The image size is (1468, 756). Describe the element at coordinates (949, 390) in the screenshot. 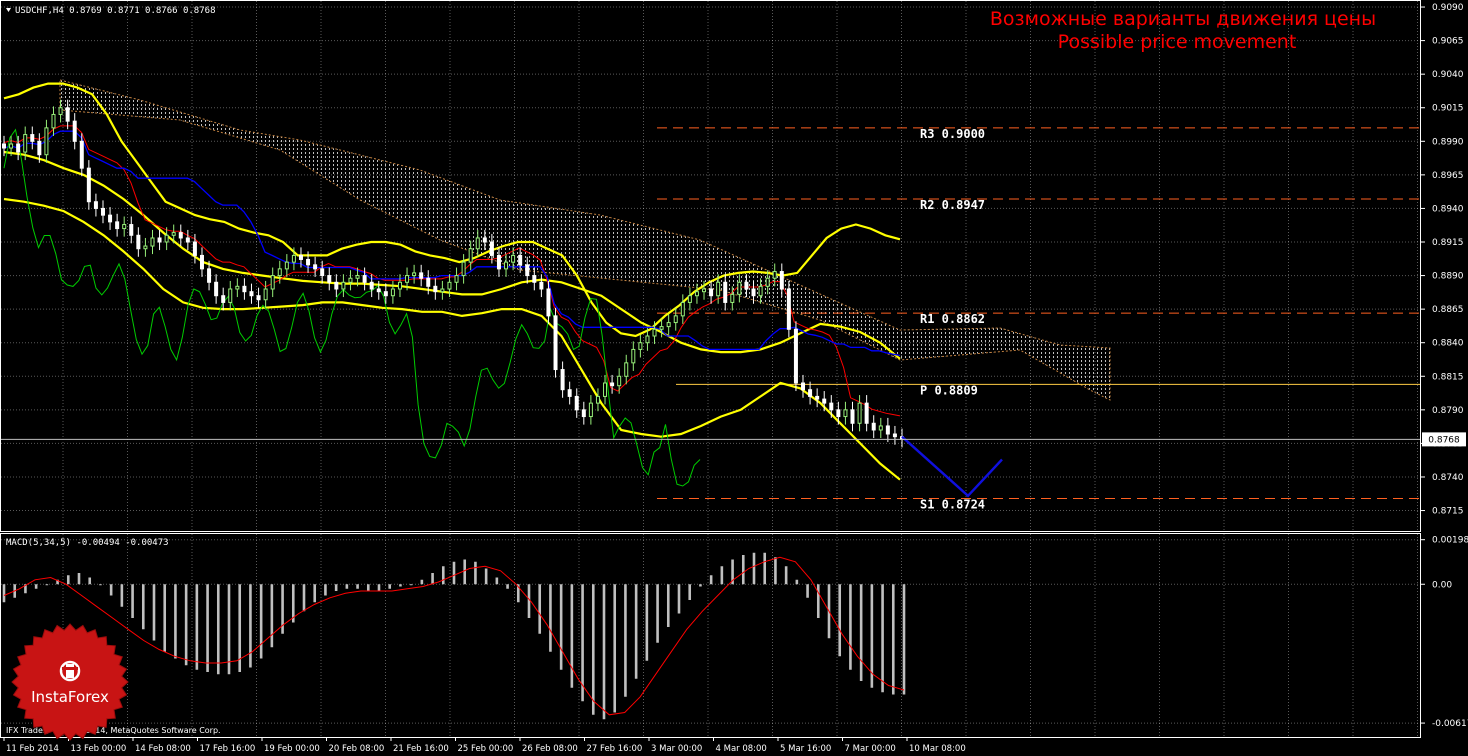

I see `level-label: P 0.8809` at that location.